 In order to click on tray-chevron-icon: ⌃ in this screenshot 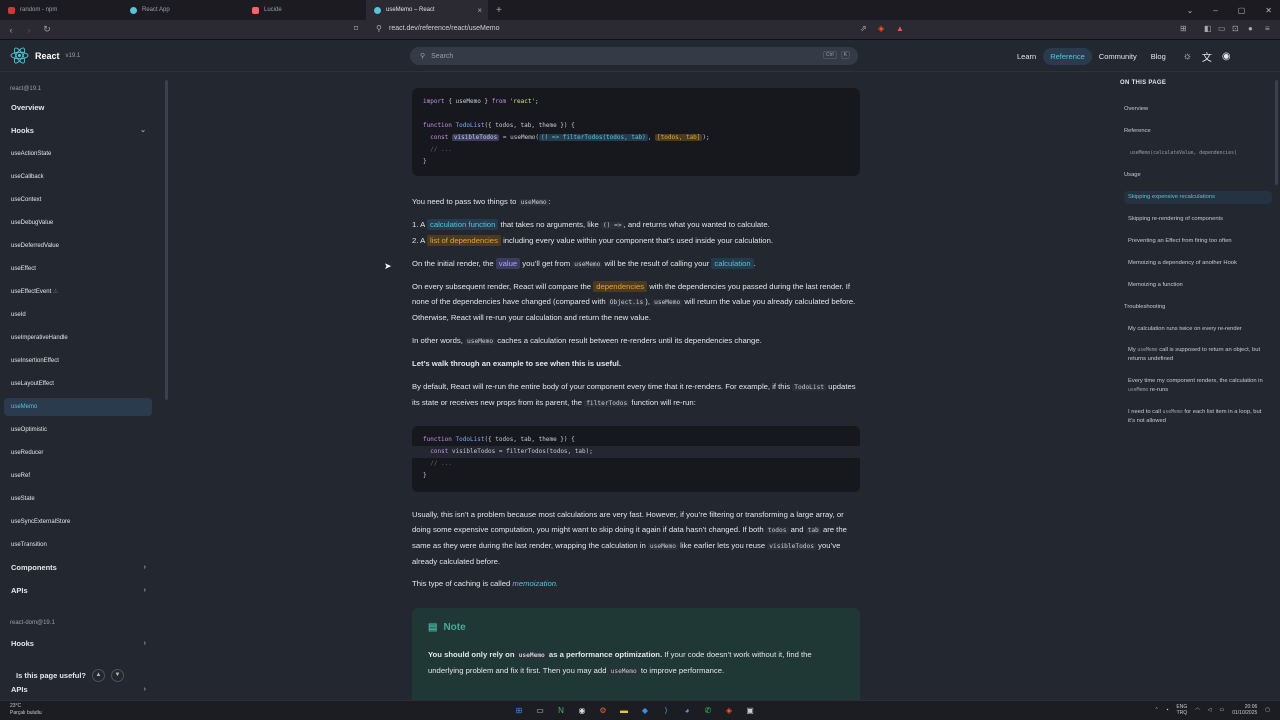, I will do `click(1156, 710)`.